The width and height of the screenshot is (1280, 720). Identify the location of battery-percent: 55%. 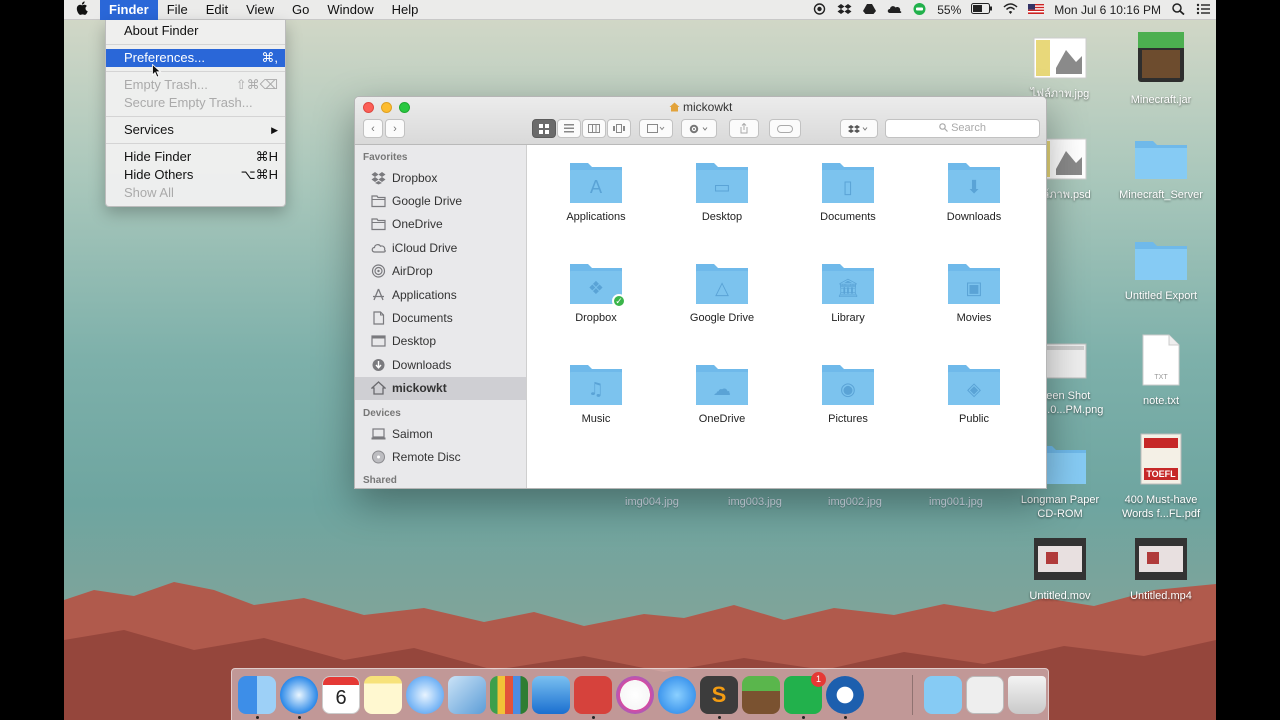
(949, 10).